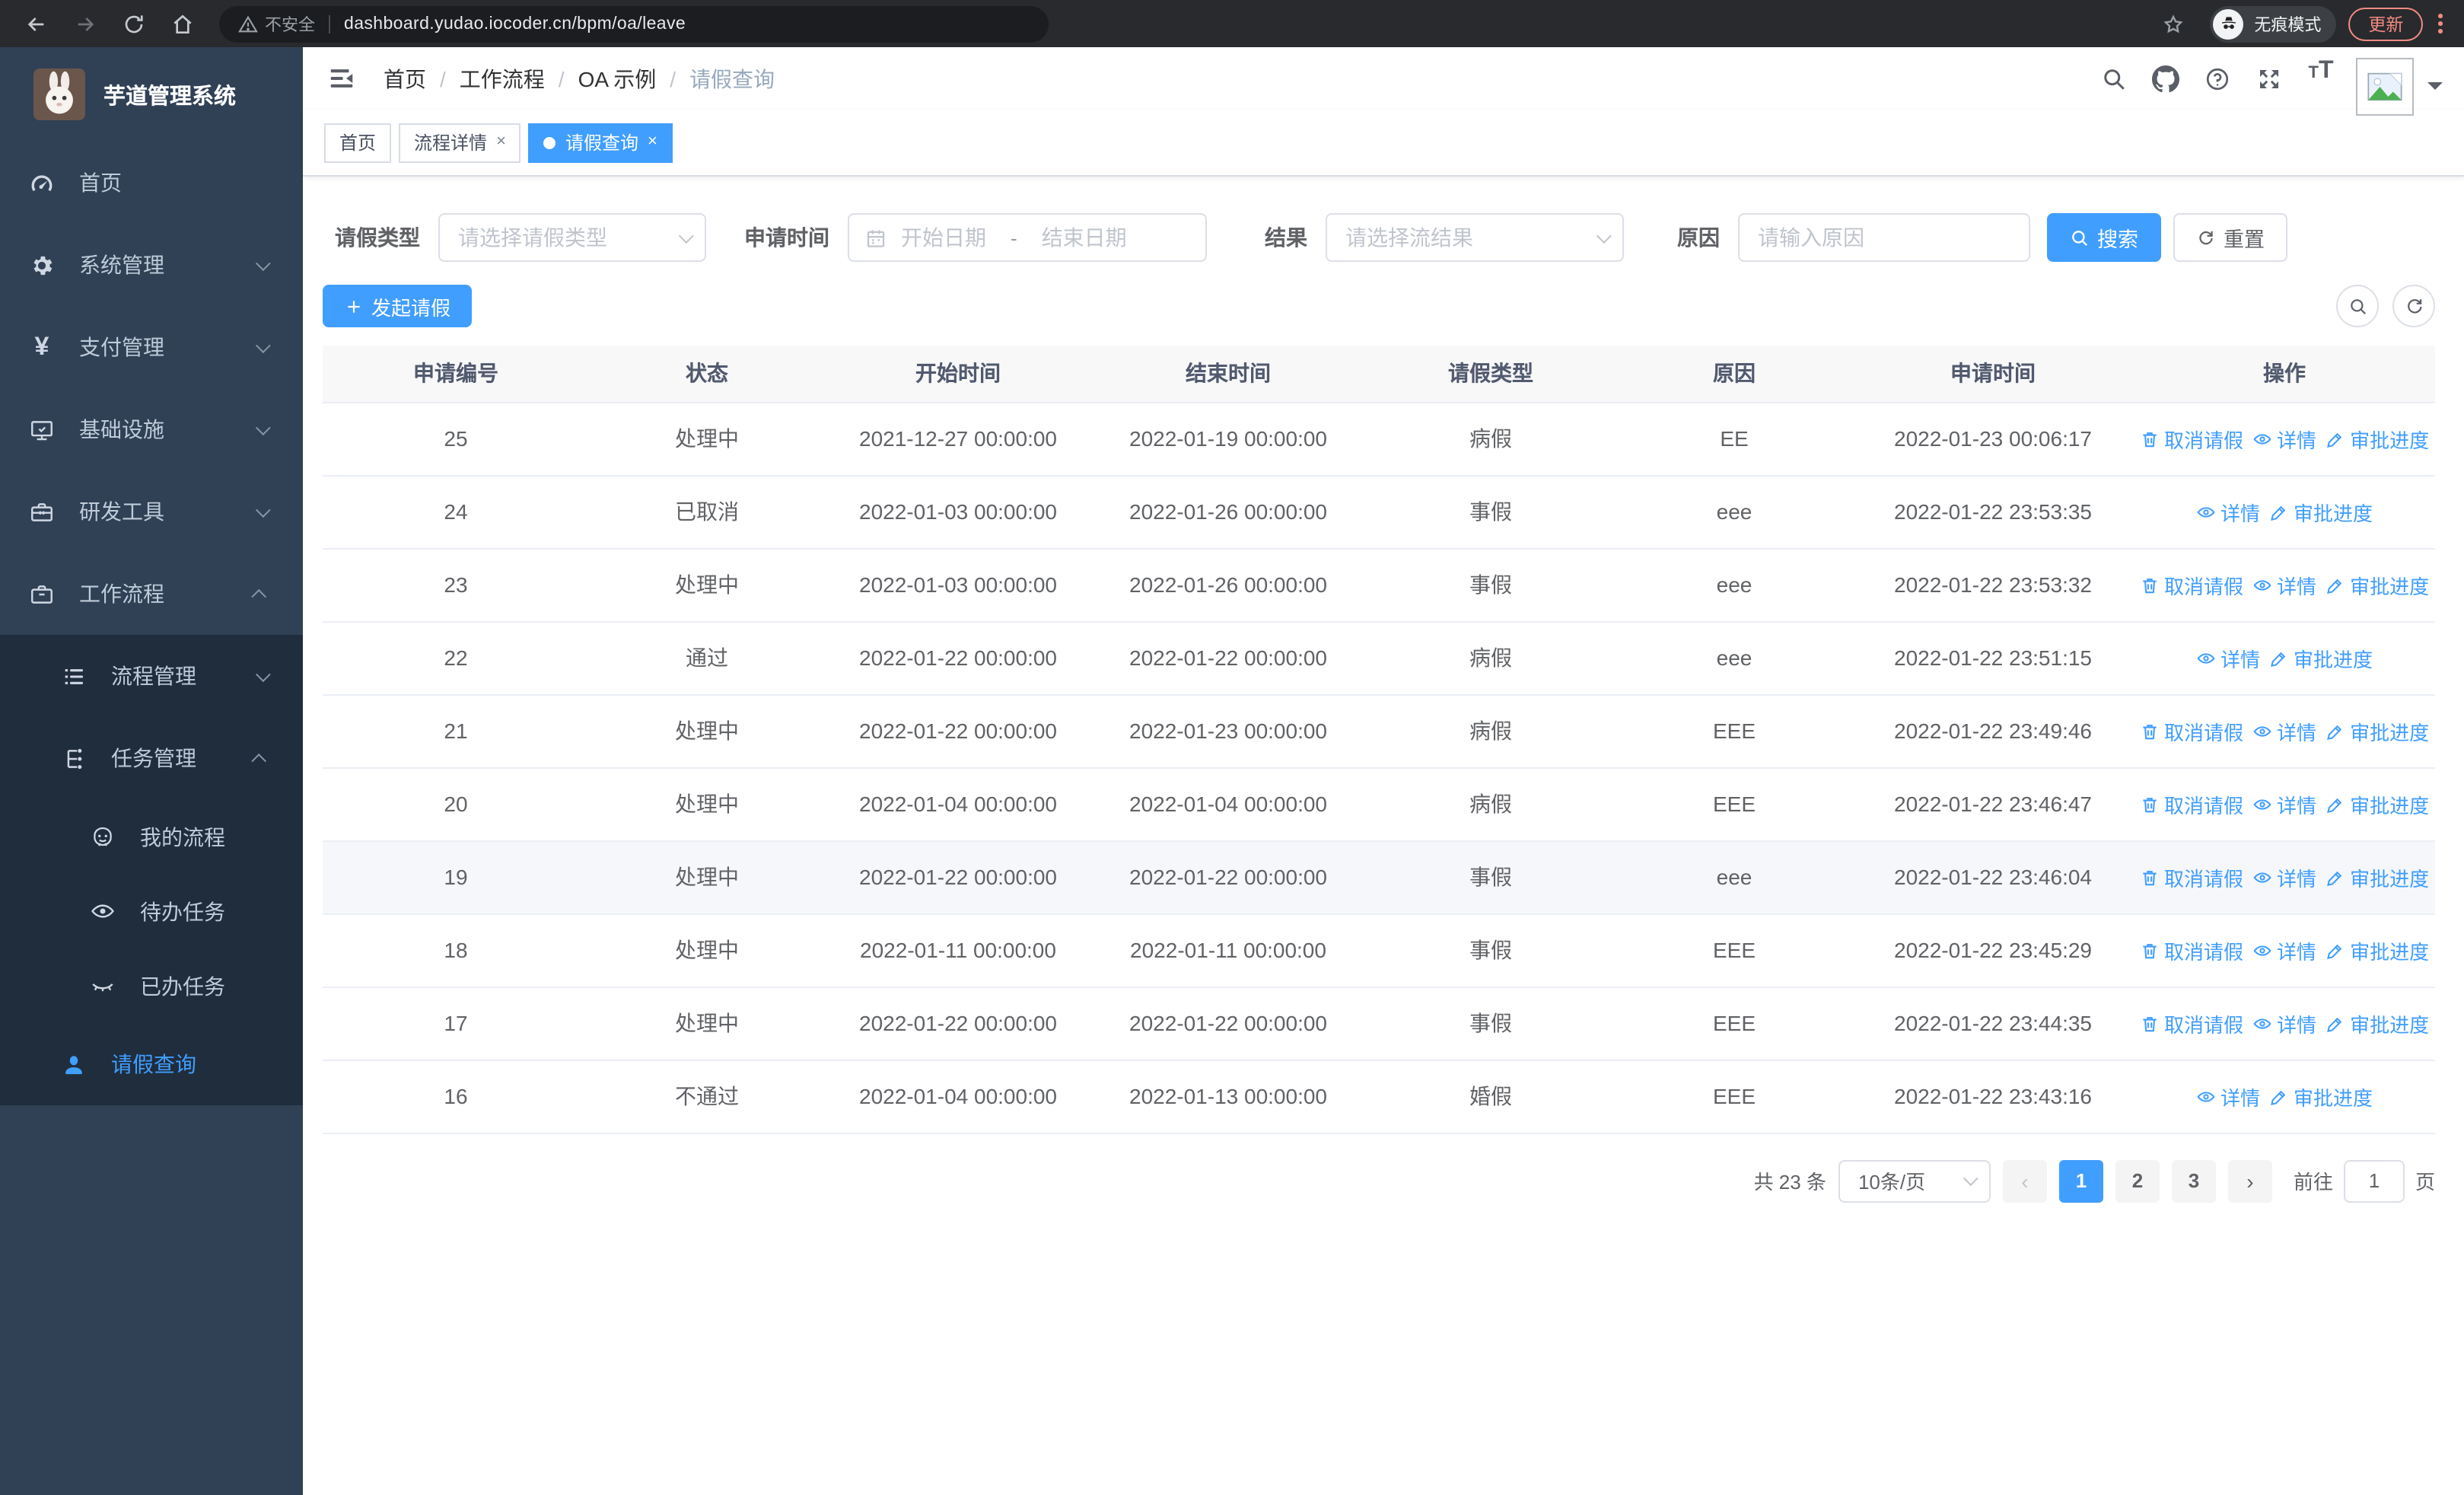 This screenshot has width=2464, height=1495. Describe the element at coordinates (398, 306) in the screenshot. I see `create-leave-button: 发起请假` at that location.